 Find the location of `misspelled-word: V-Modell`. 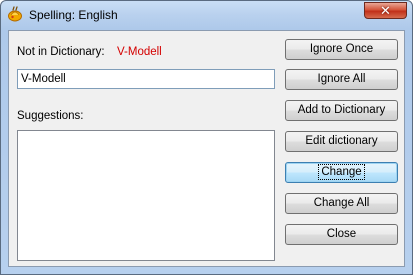

misspelled-word: V-Modell is located at coordinates (139, 52).